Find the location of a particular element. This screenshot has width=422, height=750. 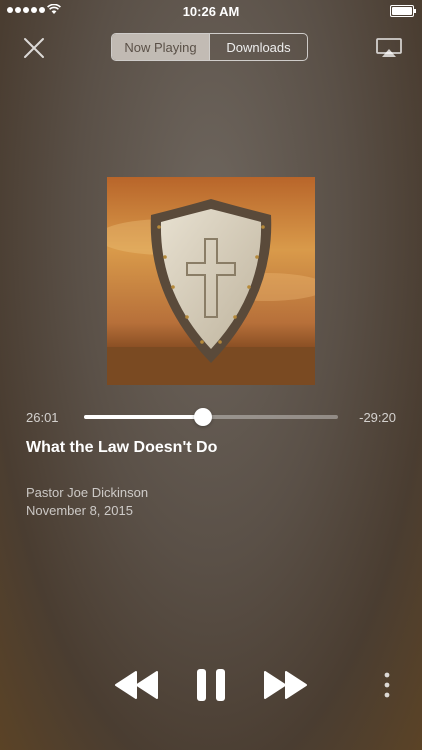

more-options-button is located at coordinates (387, 685).